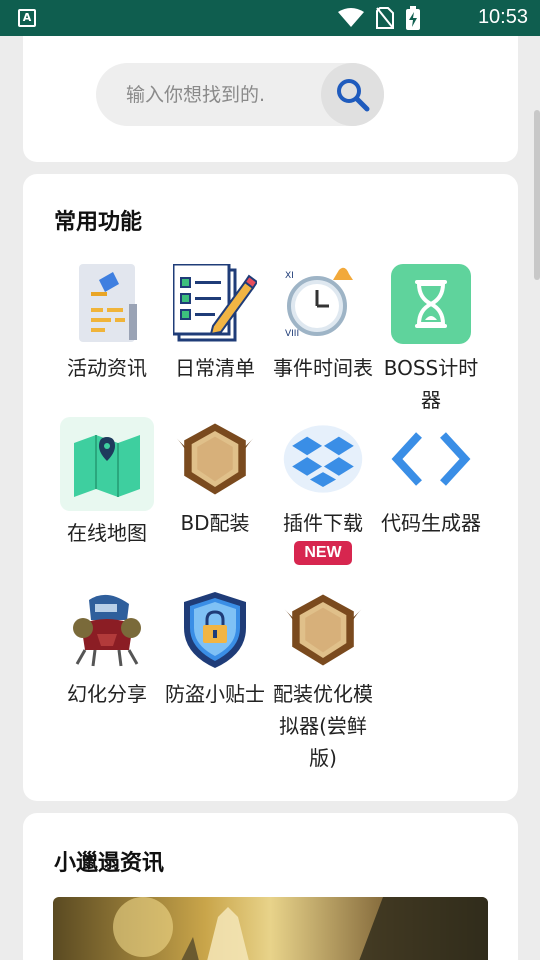  What do you see at coordinates (107, 304) in the screenshot?
I see `activity-news-icon` at bounding box center [107, 304].